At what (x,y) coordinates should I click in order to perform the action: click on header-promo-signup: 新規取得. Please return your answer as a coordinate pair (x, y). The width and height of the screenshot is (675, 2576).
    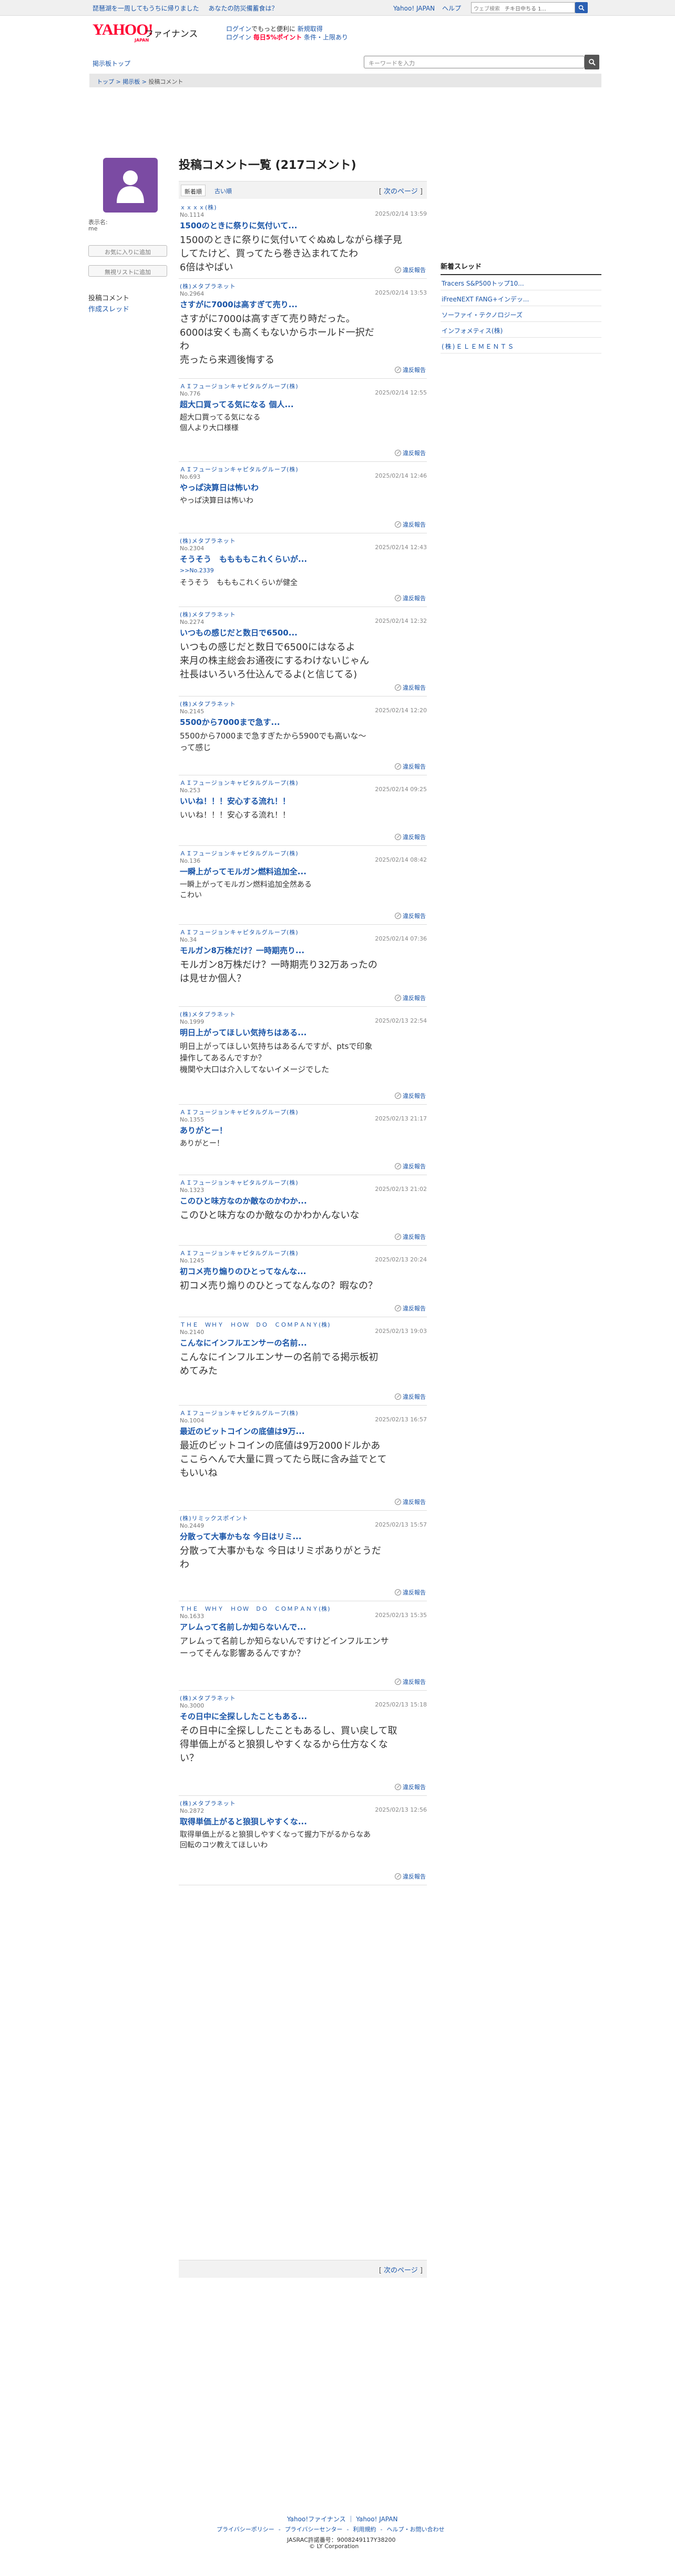
    Looking at the image, I should click on (310, 29).